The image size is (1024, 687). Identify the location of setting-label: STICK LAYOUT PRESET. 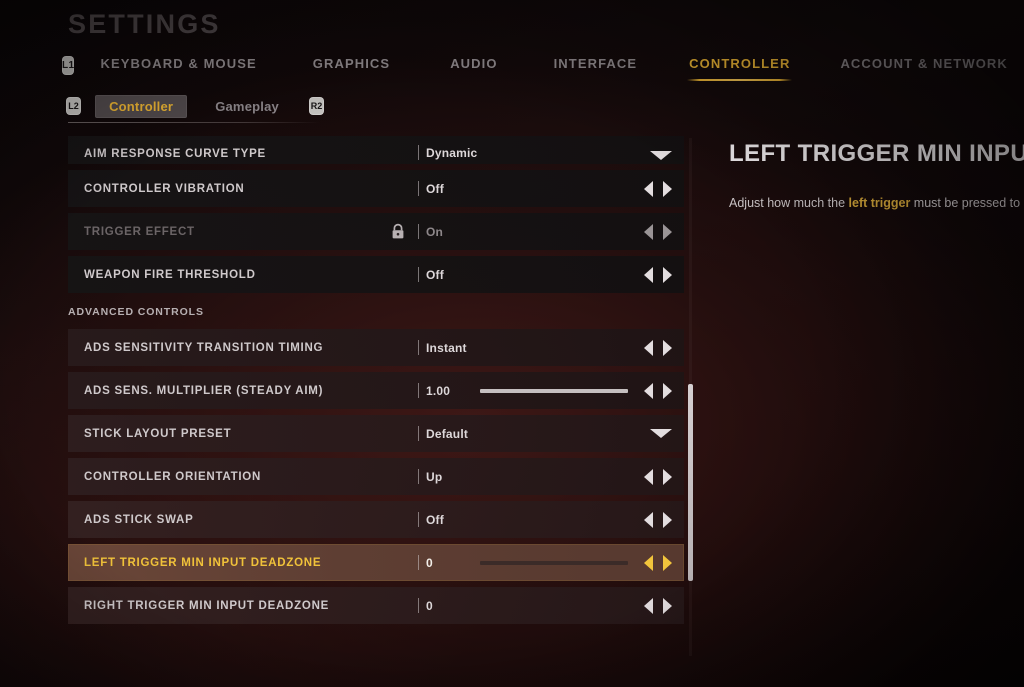
(158, 433).